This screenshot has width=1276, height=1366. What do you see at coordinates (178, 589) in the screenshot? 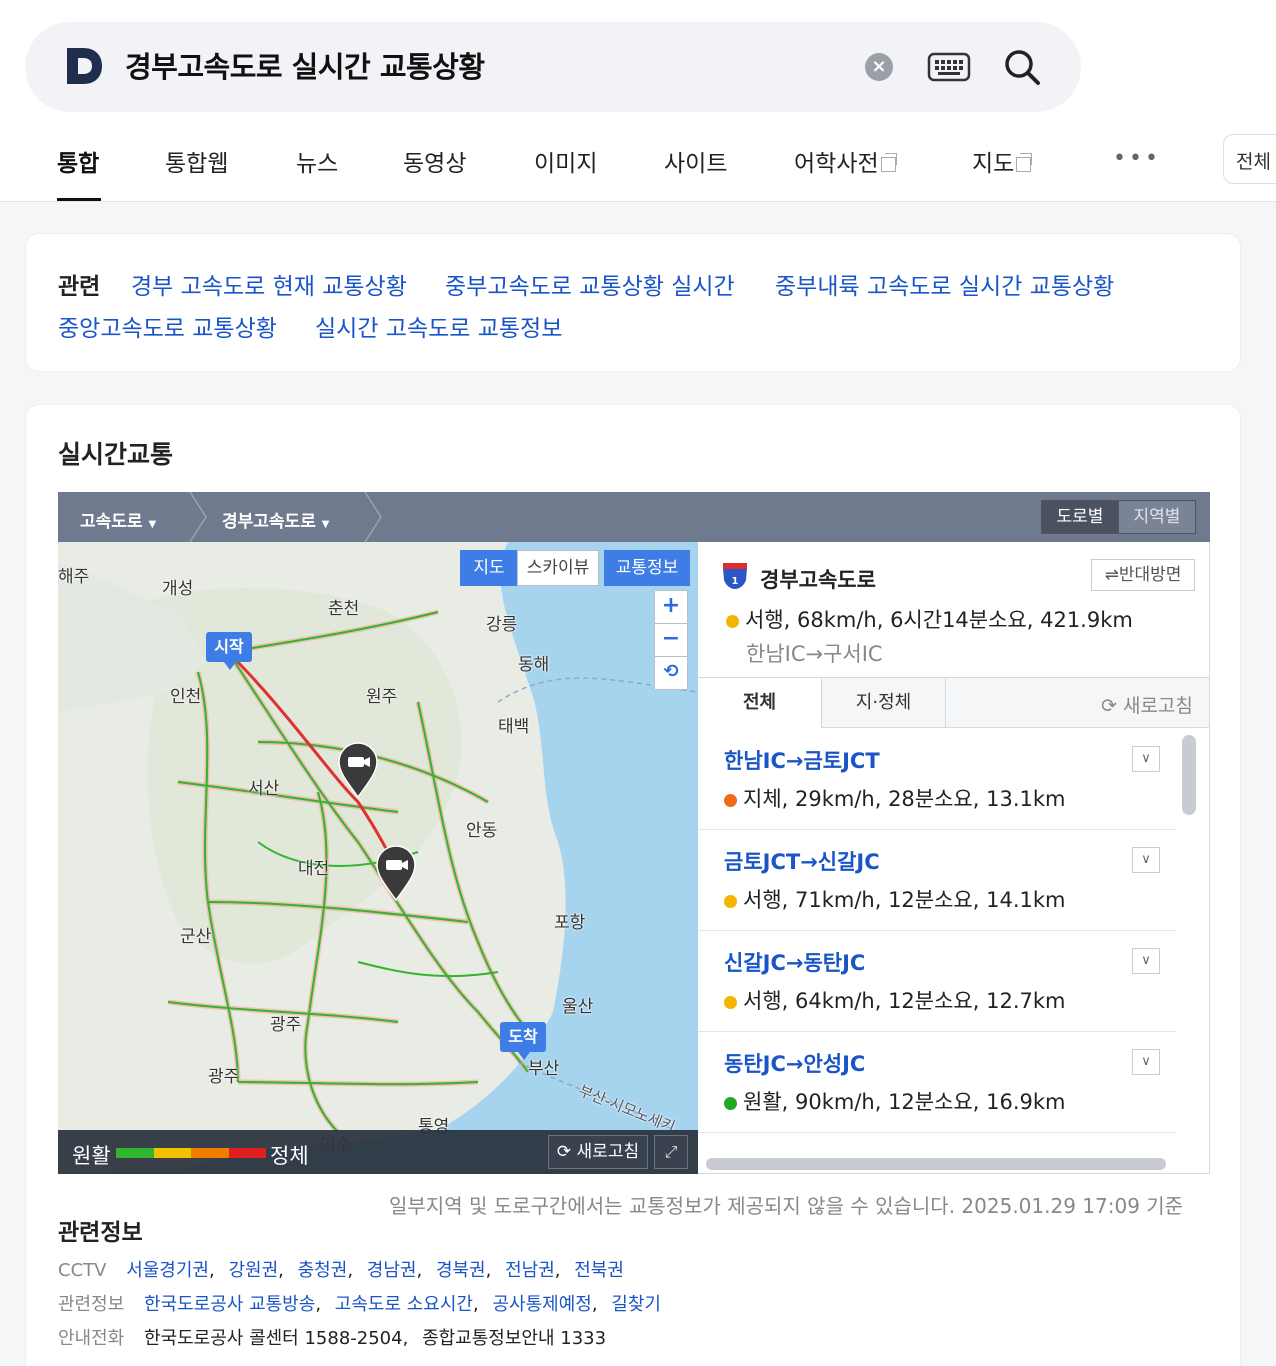
I see `map-label: 개성` at bounding box center [178, 589].